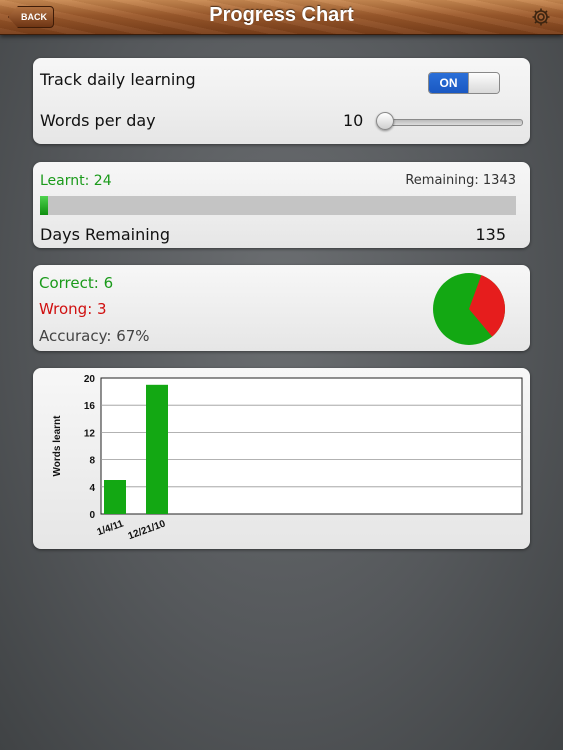  What do you see at coordinates (111, 528) in the screenshot?
I see `x-tick-label: 1/4/11` at bounding box center [111, 528].